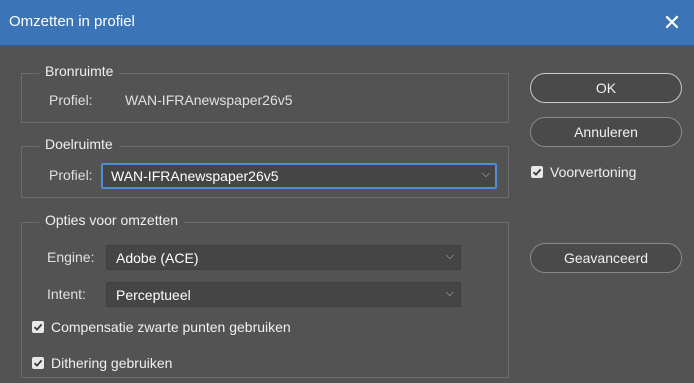  What do you see at coordinates (347, 23) in the screenshot?
I see `title-bar: Omzetten in profiel ✕` at bounding box center [347, 23].